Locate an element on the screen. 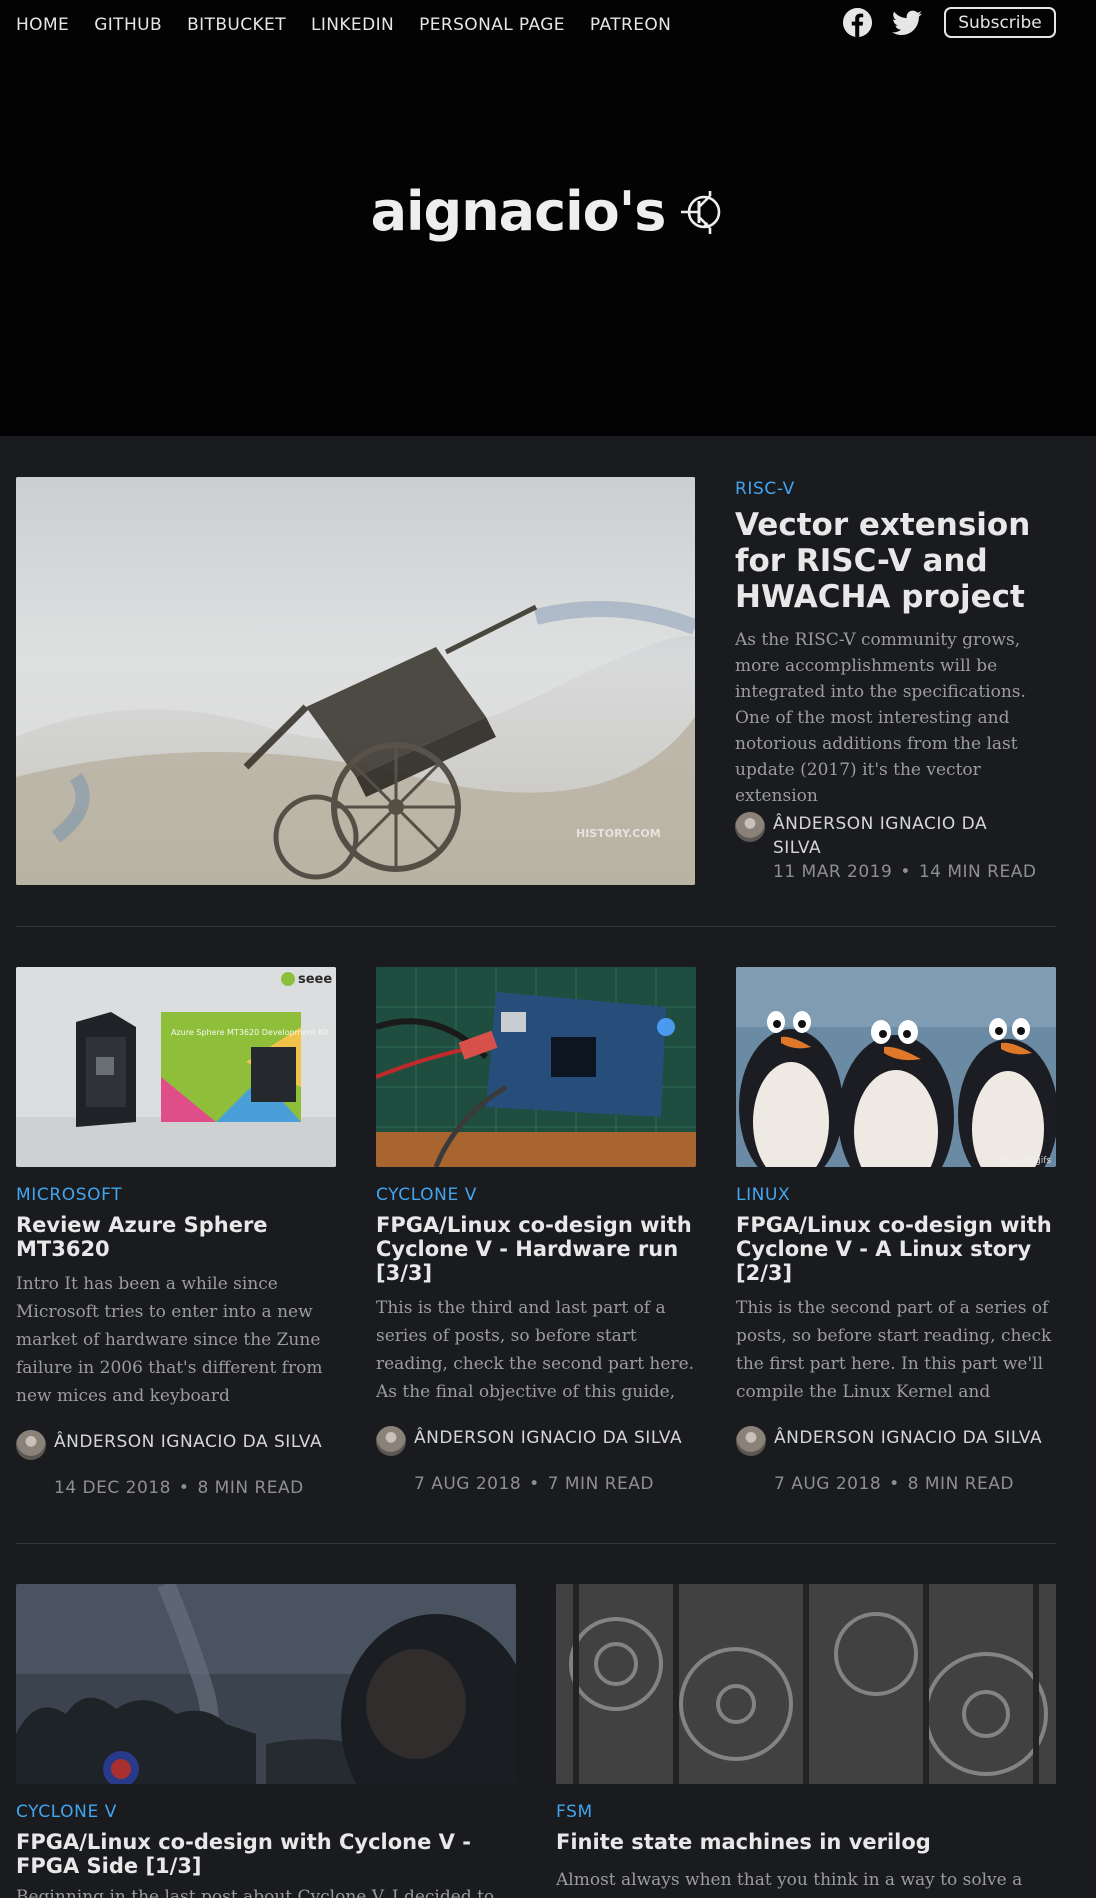  featured-post-image: HISTORY.COM is located at coordinates (355, 681).